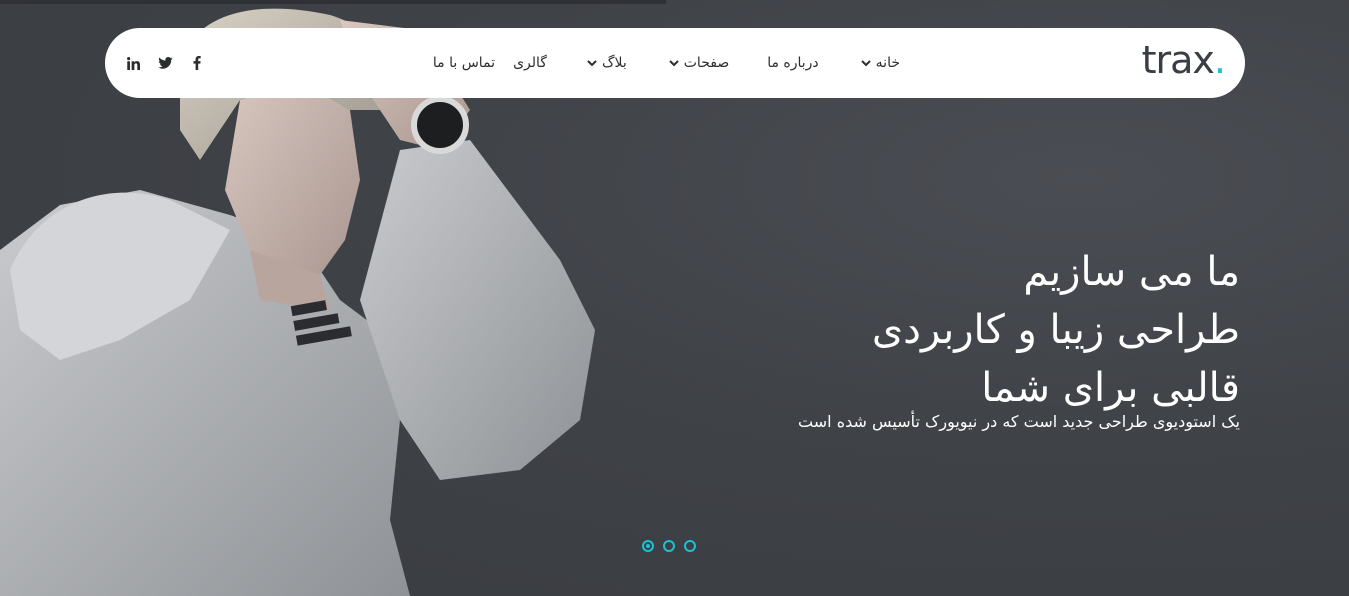 This screenshot has height=596, width=1349. I want to click on twitter-icon, so click(165, 63).